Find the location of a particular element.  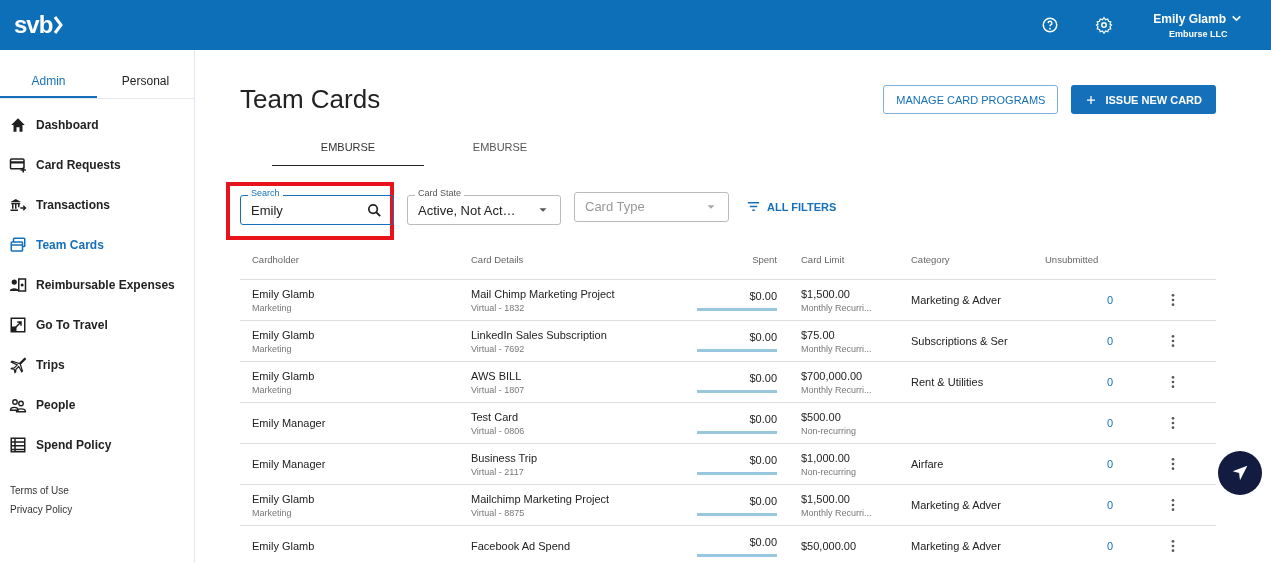

footer-link: Privacy Policy is located at coordinates (102, 509).